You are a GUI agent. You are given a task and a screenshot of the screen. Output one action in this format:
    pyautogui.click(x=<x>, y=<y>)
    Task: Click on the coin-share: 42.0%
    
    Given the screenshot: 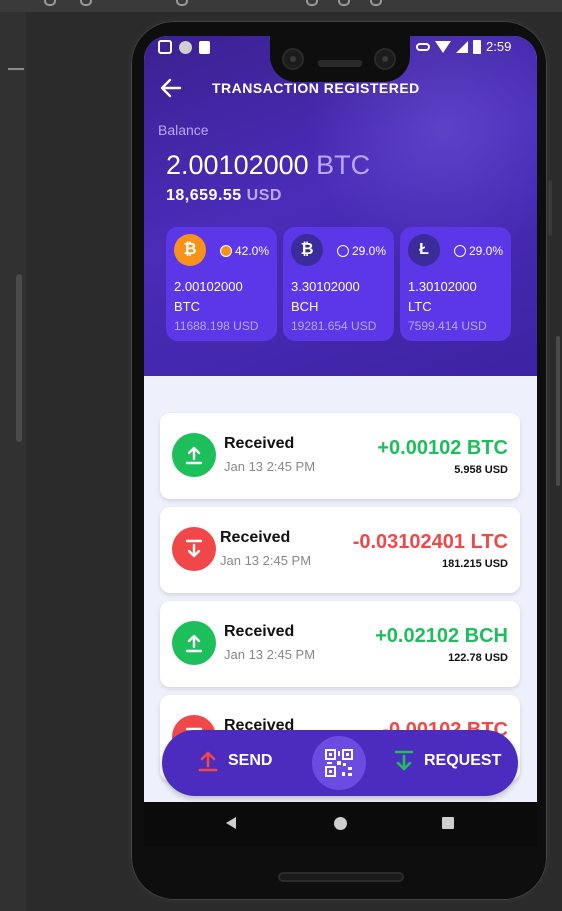 What is the action you would take?
    pyautogui.click(x=244, y=251)
    